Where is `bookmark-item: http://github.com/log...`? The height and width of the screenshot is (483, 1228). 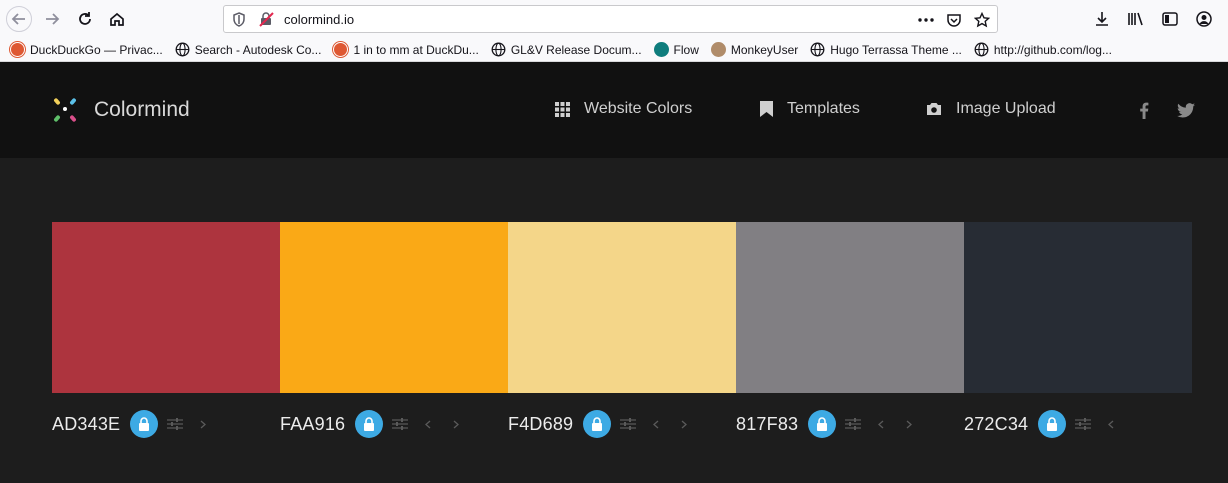
bookmark-item: http://github.com/log... is located at coordinates (1043, 49).